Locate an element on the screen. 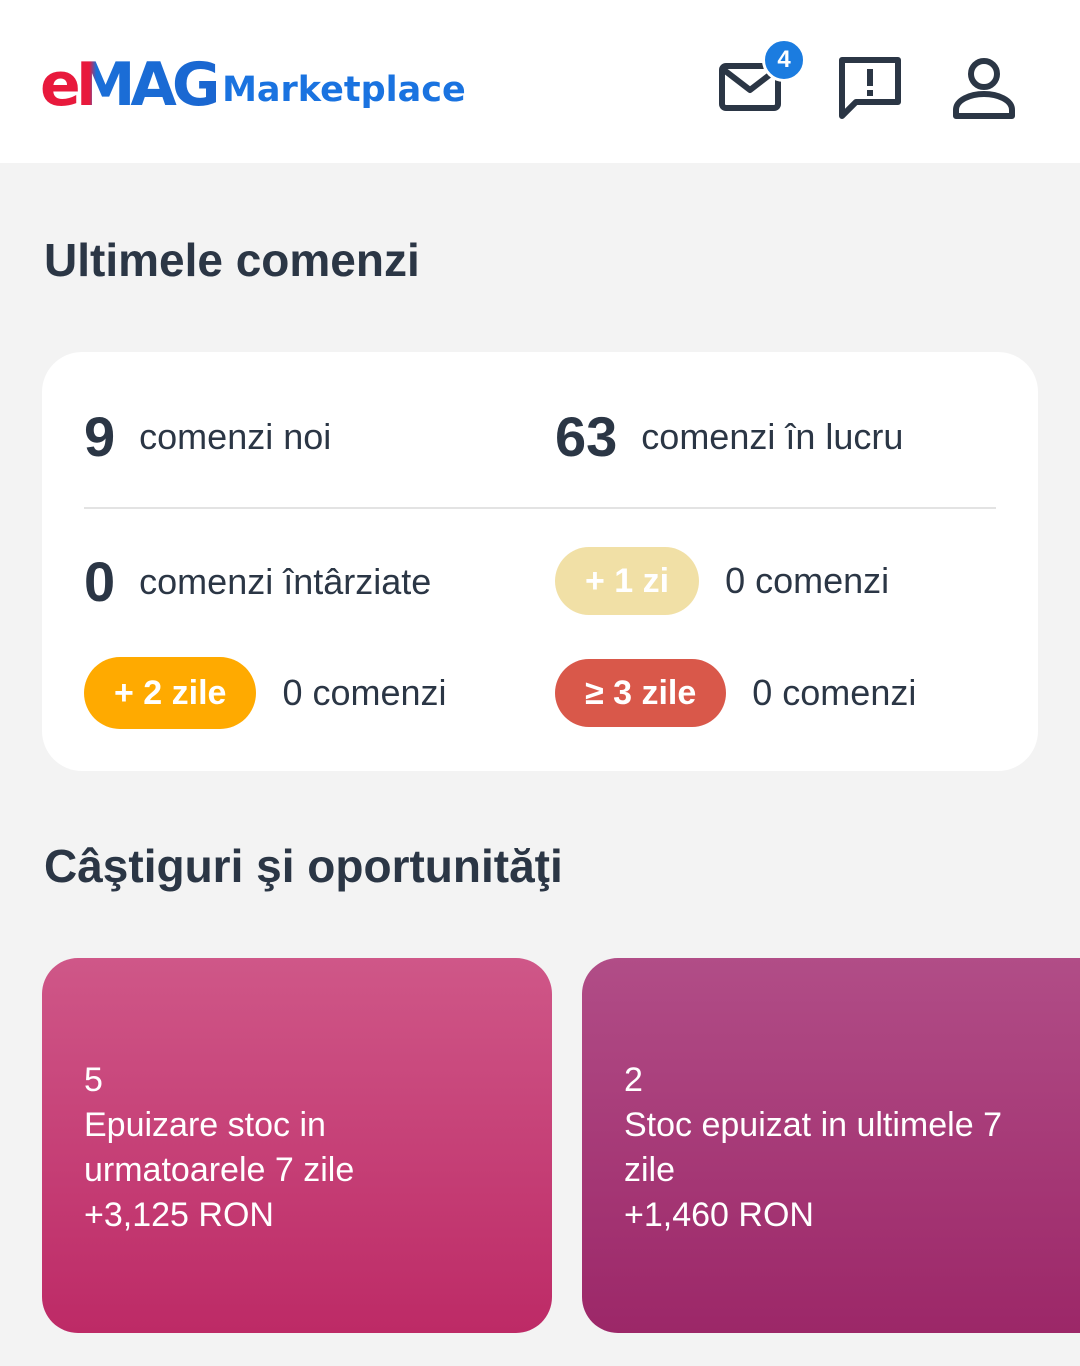 The image size is (1080, 1366). in-progress-orders-stat: 63 comenzi în lucru is located at coordinates (729, 436).